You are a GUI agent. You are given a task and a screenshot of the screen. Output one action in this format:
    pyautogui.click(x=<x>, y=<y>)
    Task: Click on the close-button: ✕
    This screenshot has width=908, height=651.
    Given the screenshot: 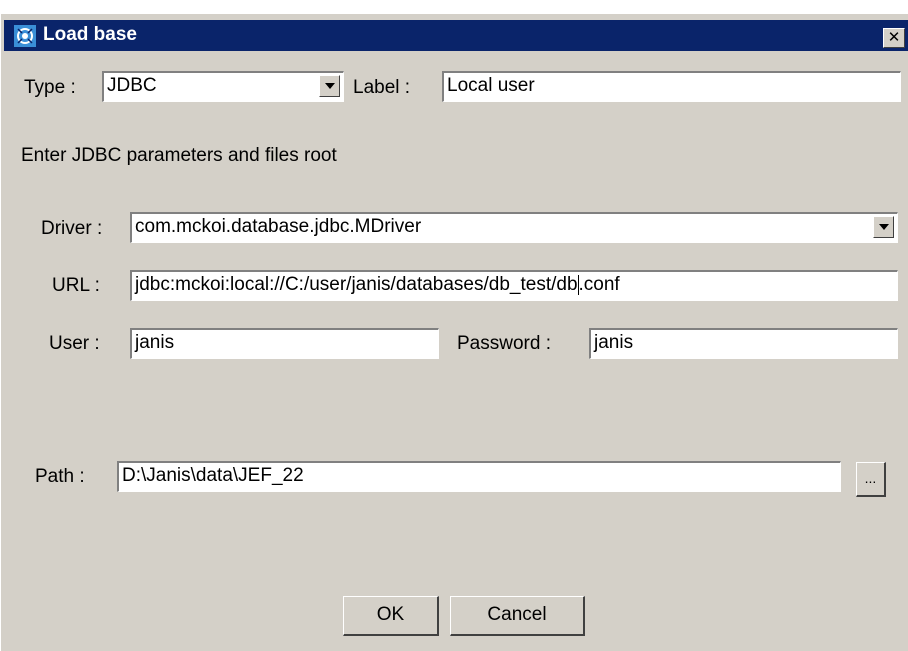 What is the action you would take?
    pyautogui.click(x=894, y=38)
    